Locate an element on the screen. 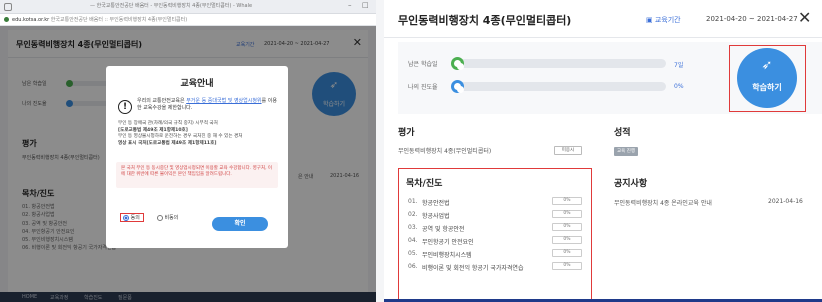 The width and height of the screenshot is (822, 302). toc-item: 02. 항공사업법 0% is located at coordinates (496, 216).